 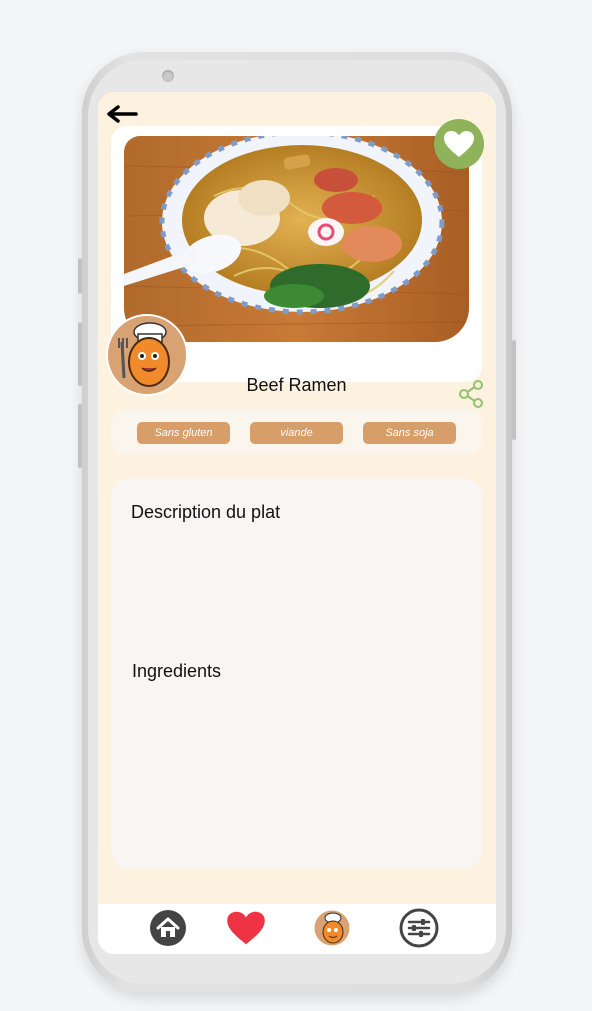 What do you see at coordinates (296, 239) in the screenshot?
I see `dish-photo` at bounding box center [296, 239].